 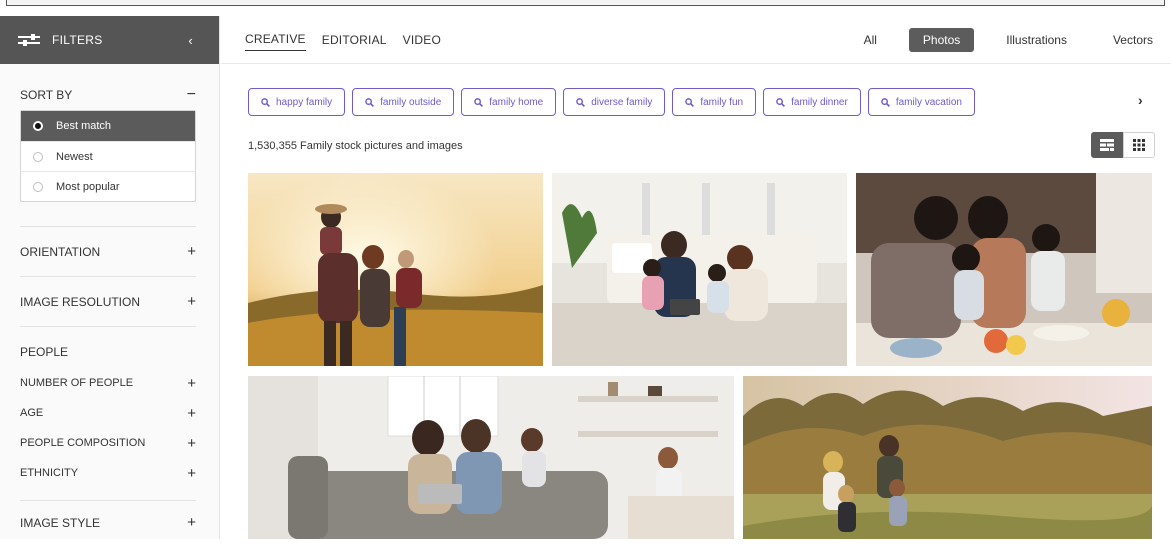 What do you see at coordinates (109, 40) in the screenshot?
I see `filters-header: FILTERS ‹` at bounding box center [109, 40].